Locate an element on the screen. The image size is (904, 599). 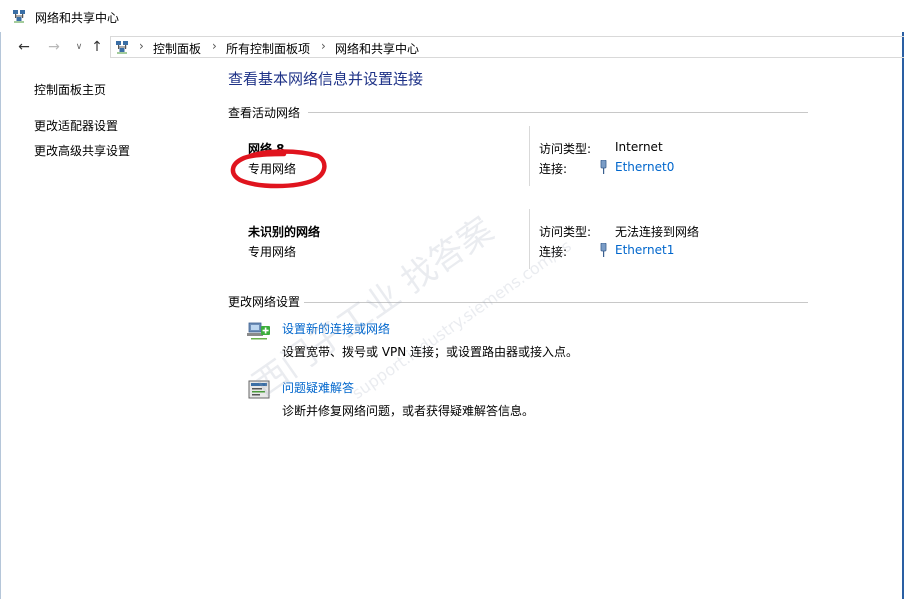
new-connection-icon is located at coordinates (258, 331).